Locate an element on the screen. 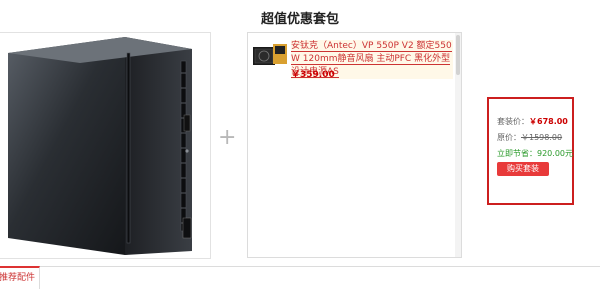 This screenshot has height=289, width=600. tab-recommended-accessories: 推荐配件 is located at coordinates (20, 277).